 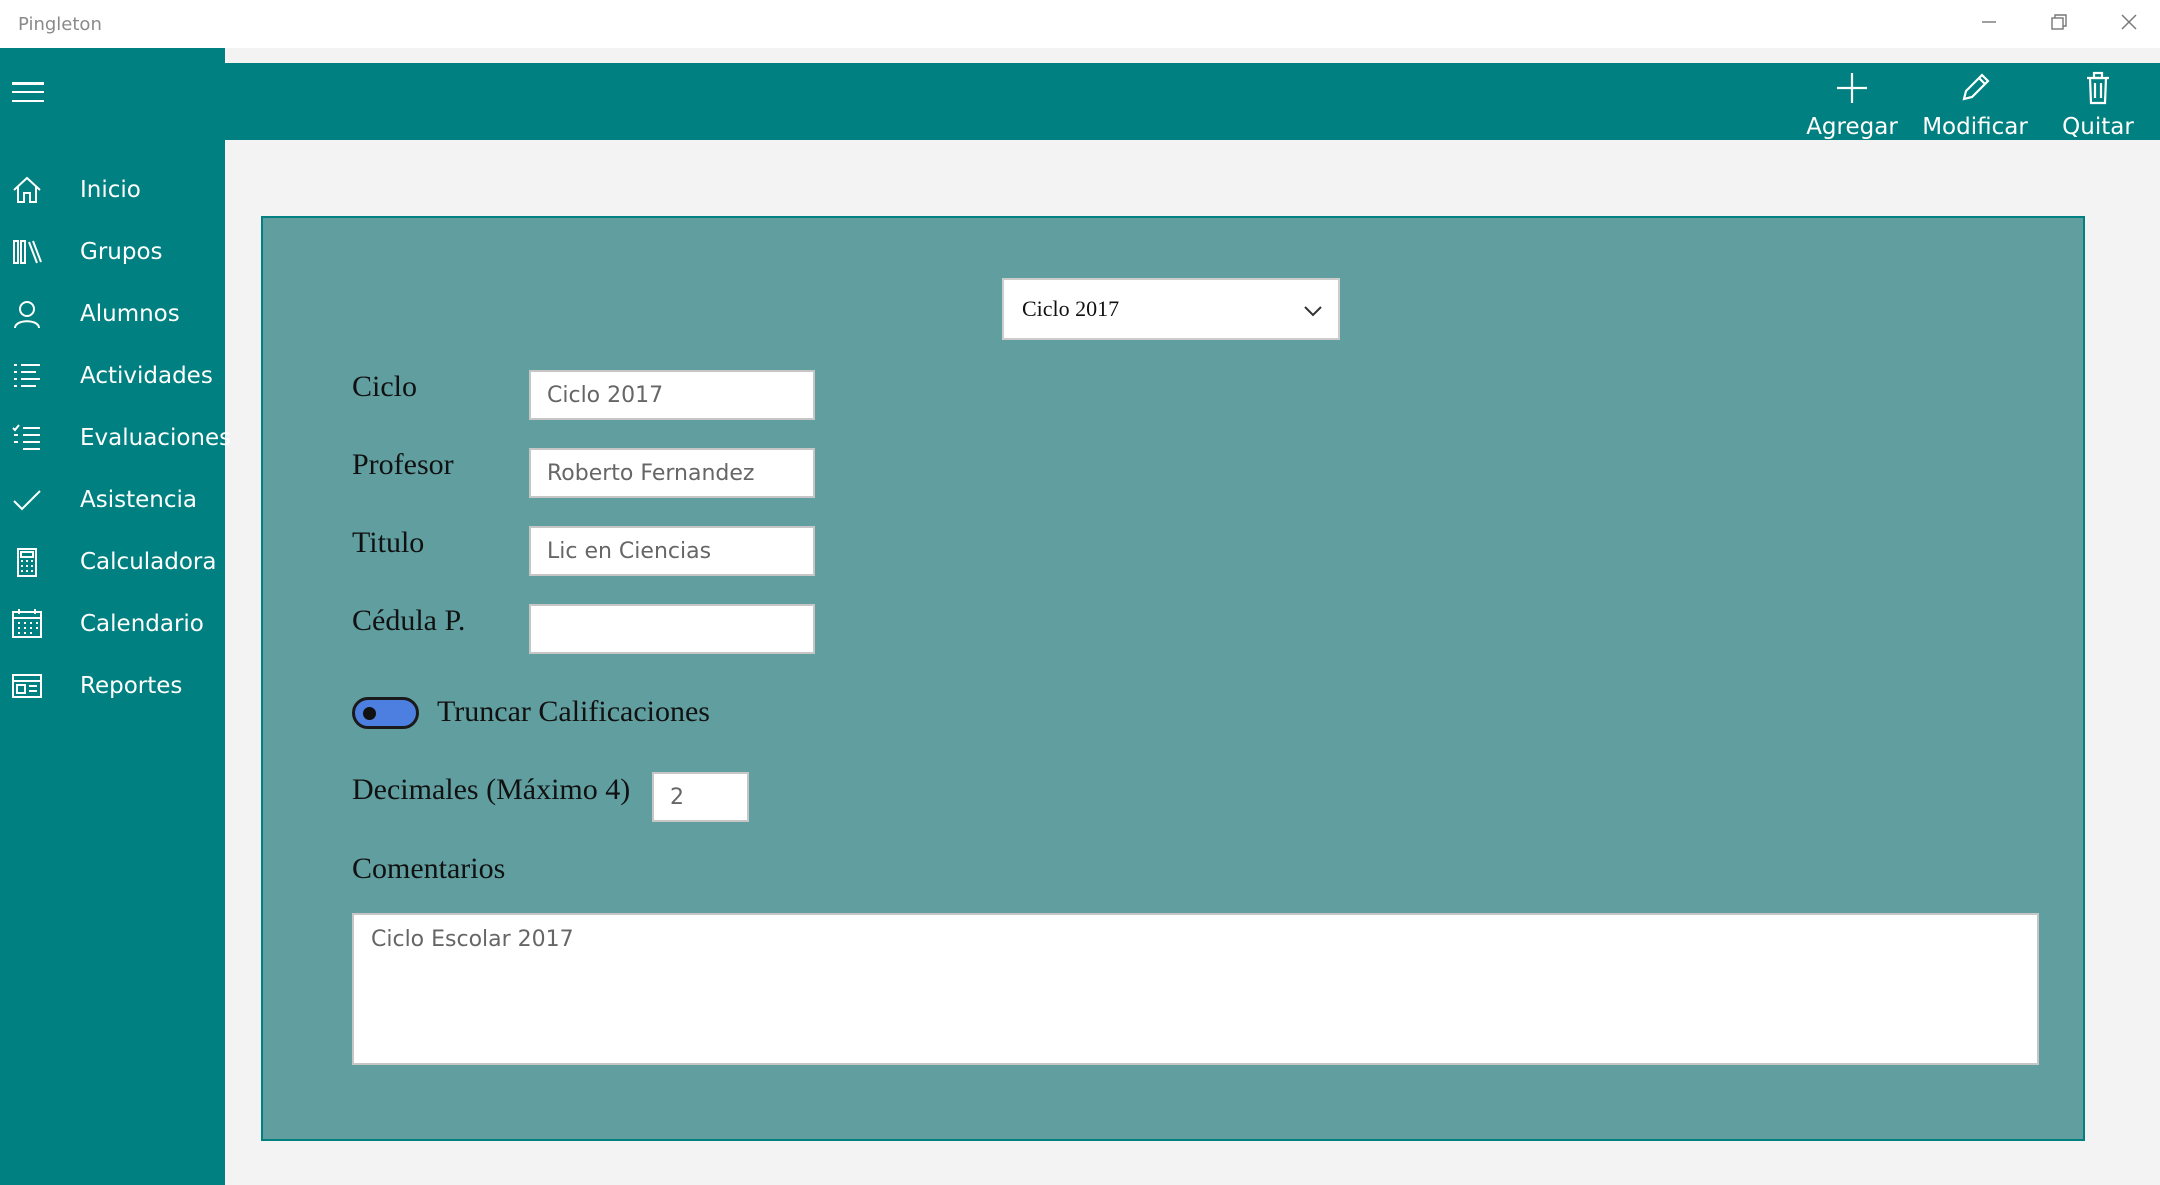 I want to click on edit-button: Modificar, so click(x=1975, y=101).